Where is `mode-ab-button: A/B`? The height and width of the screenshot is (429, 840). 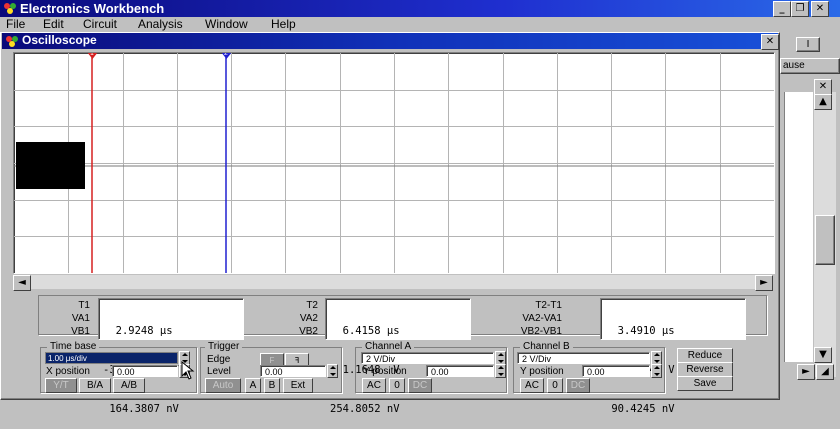 mode-ab-button: A/B is located at coordinates (129, 385).